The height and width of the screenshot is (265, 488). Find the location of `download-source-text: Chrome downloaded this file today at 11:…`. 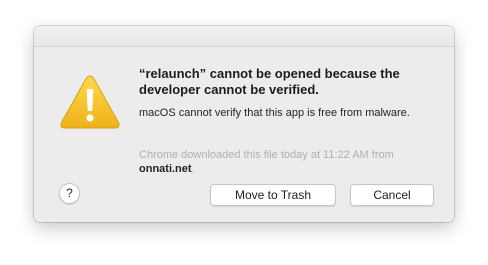

download-source-text: Chrome downloaded this file today at 11:… is located at coordinates (289, 162).